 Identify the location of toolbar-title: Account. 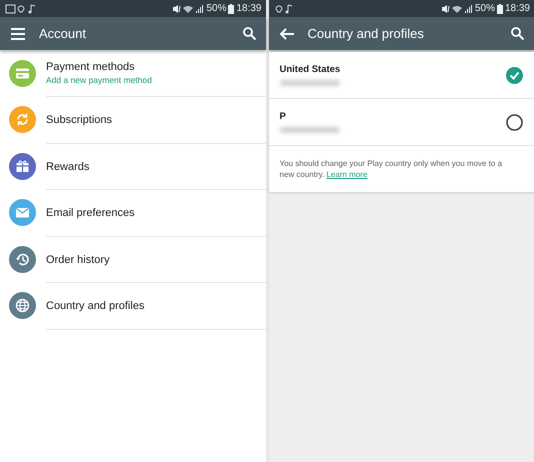
(63, 33).